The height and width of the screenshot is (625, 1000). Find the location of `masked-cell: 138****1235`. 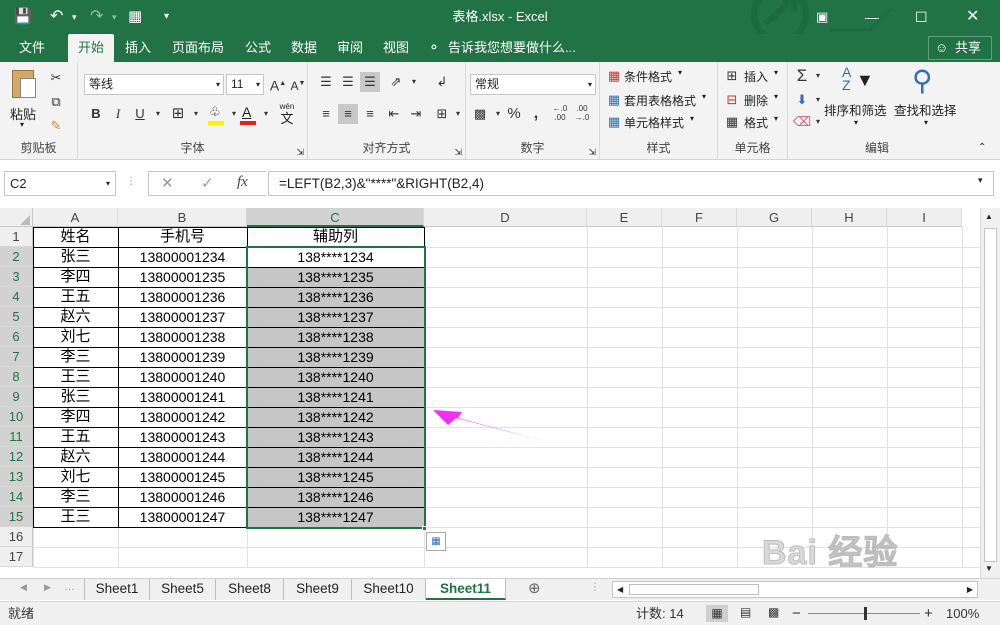

masked-cell: 138****1235 is located at coordinates (335, 277).